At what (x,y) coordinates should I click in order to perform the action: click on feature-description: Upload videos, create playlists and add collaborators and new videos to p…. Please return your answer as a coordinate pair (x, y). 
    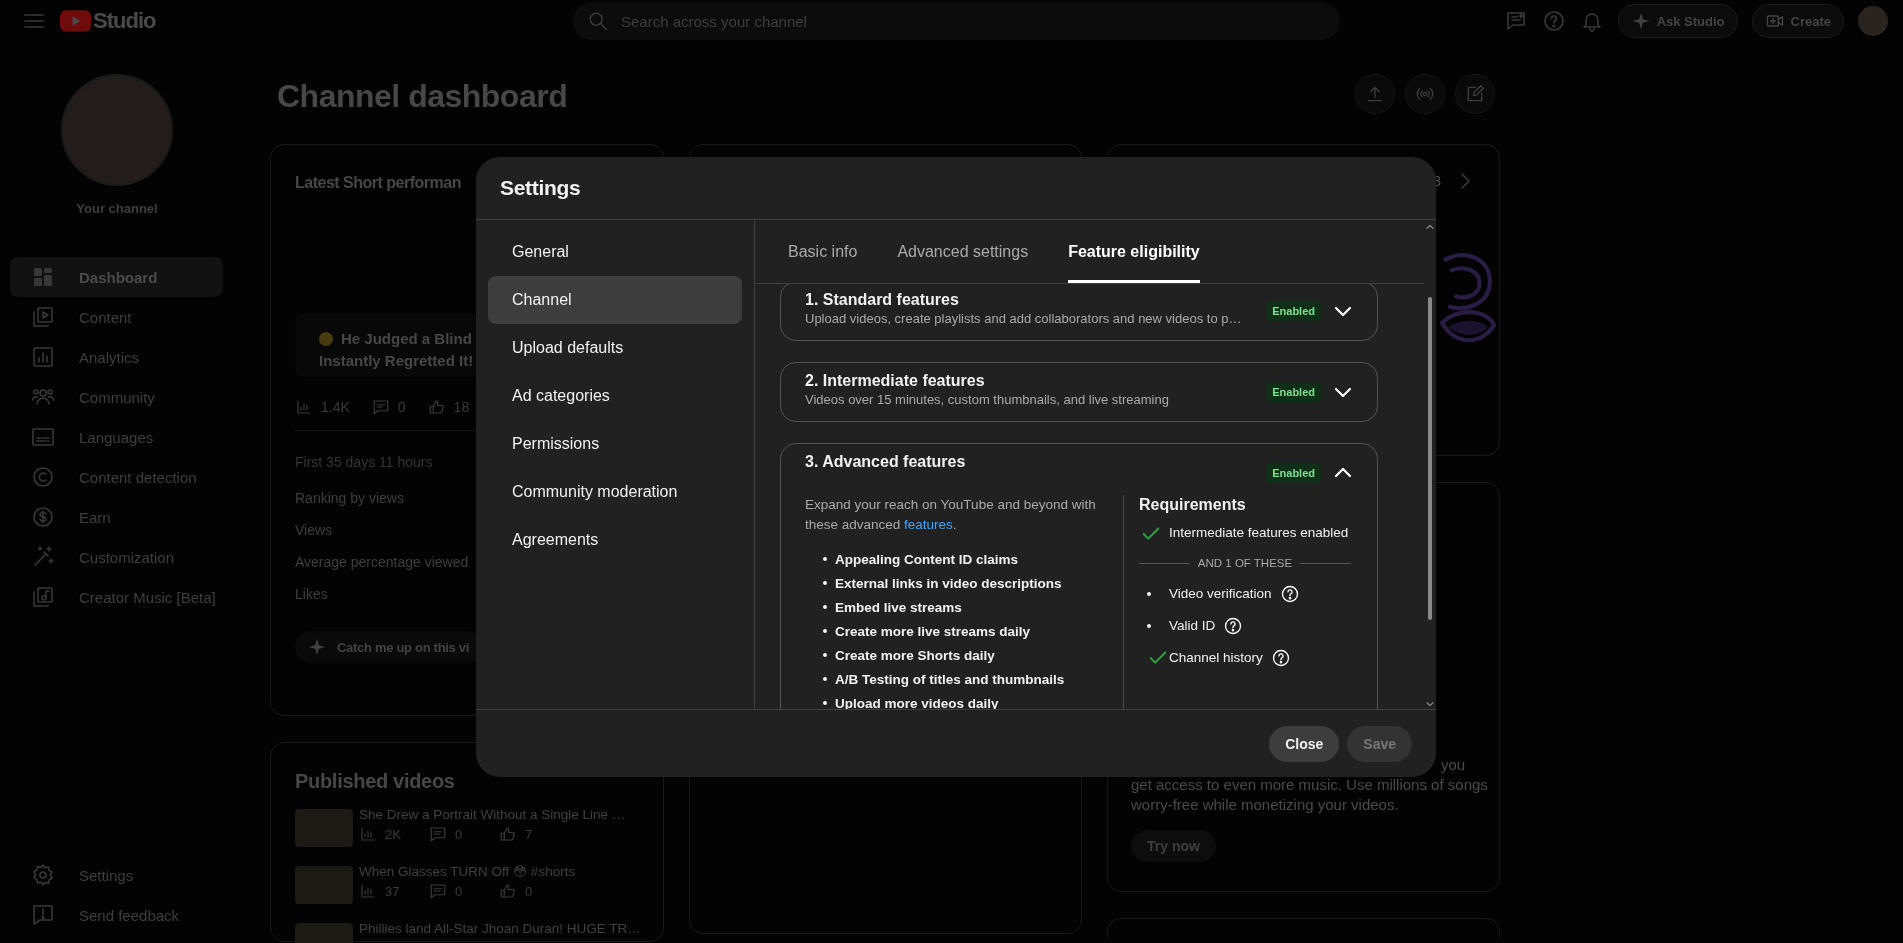
    Looking at the image, I should click on (1024, 319).